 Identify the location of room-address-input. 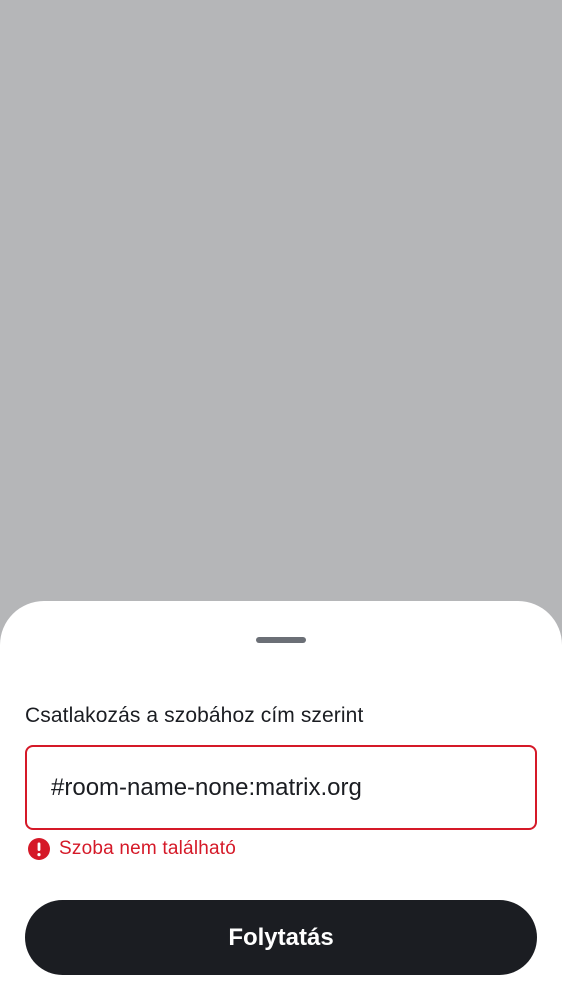
(281, 787).